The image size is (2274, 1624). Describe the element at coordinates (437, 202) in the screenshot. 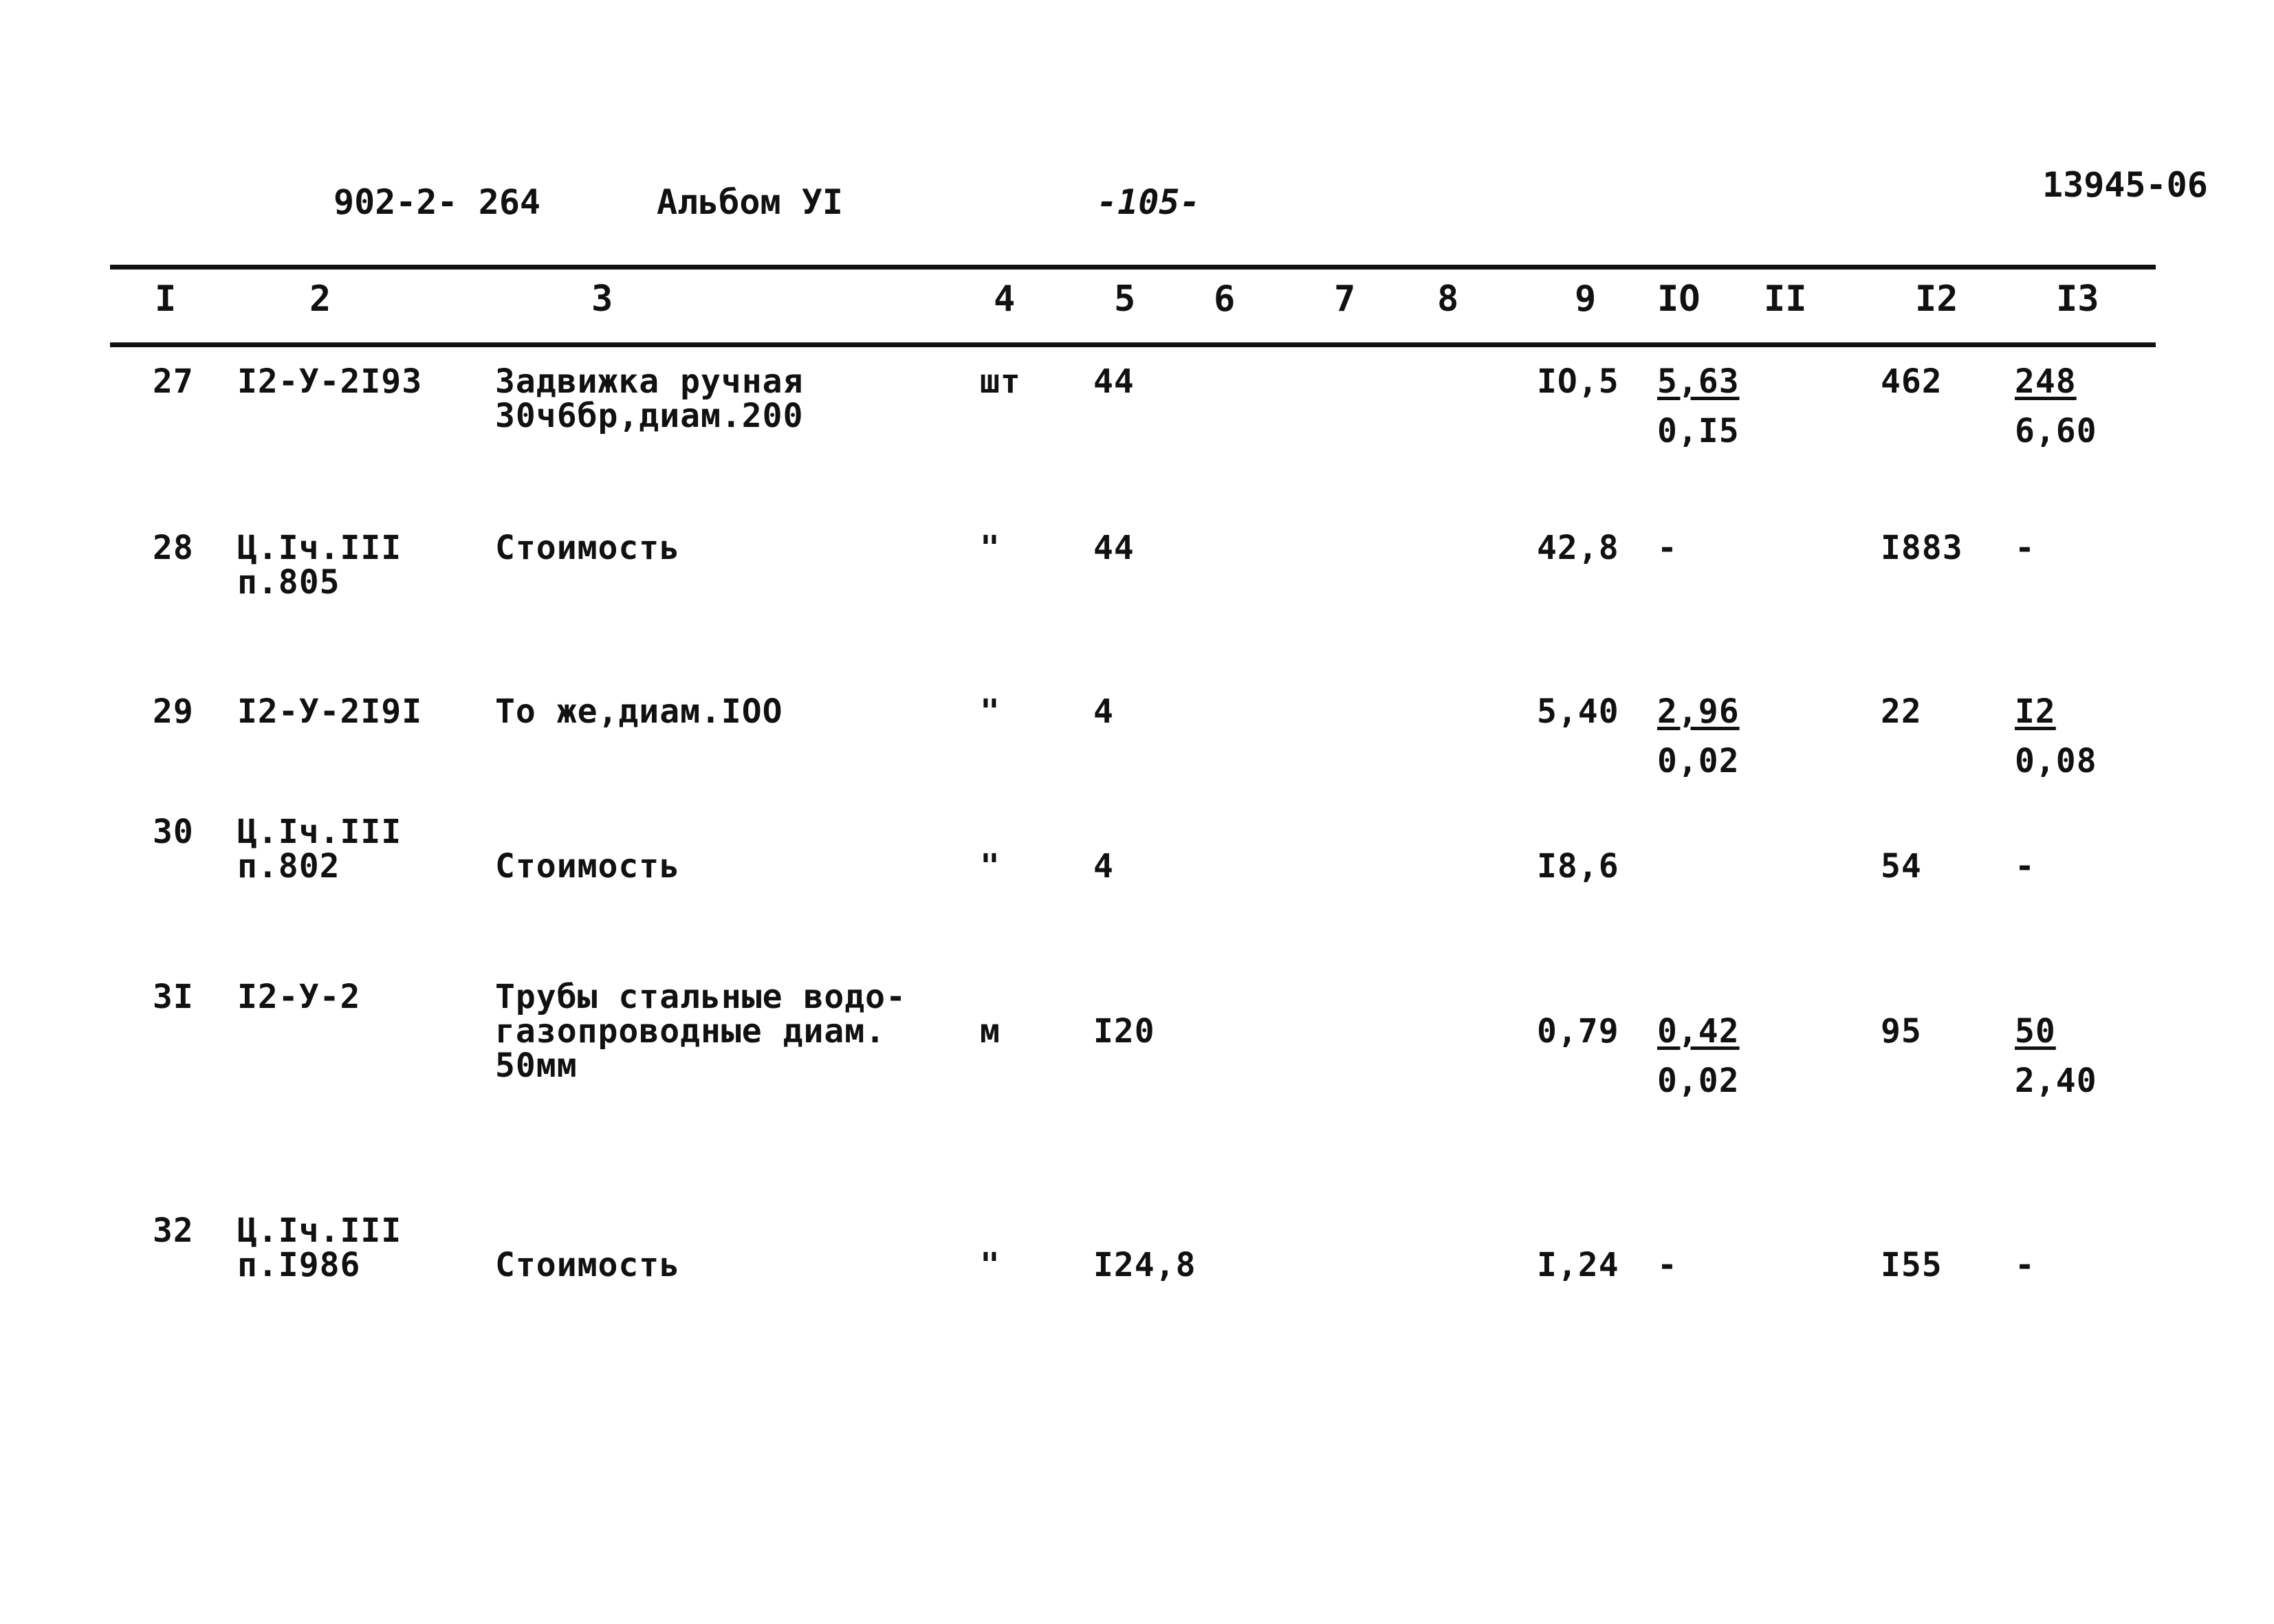

I see `project-code: 902-2- 264` at that location.